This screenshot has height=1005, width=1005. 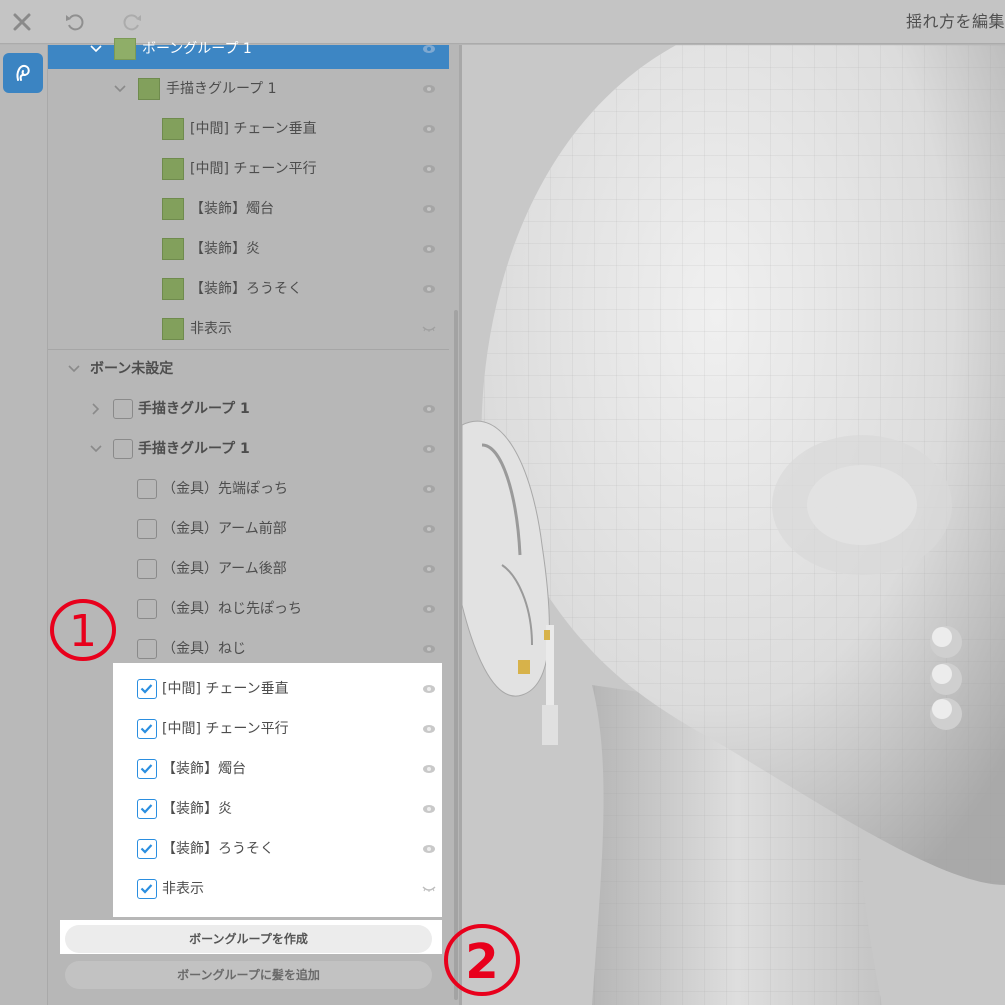 I want to click on close-button, so click(x=22, y=22).